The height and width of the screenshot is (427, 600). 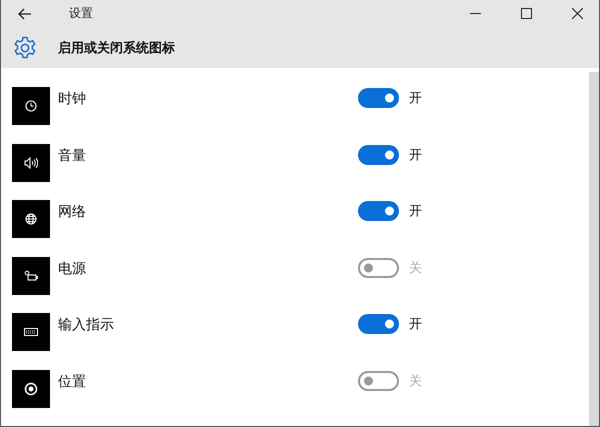 I want to click on settings-icon, so click(x=25, y=48).